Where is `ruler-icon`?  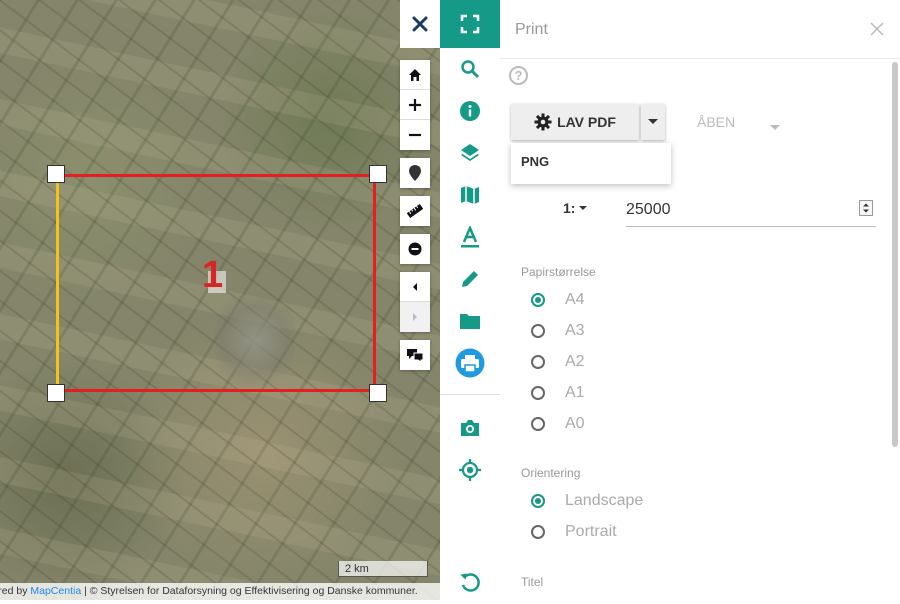 ruler-icon is located at coordinates (415, 211).